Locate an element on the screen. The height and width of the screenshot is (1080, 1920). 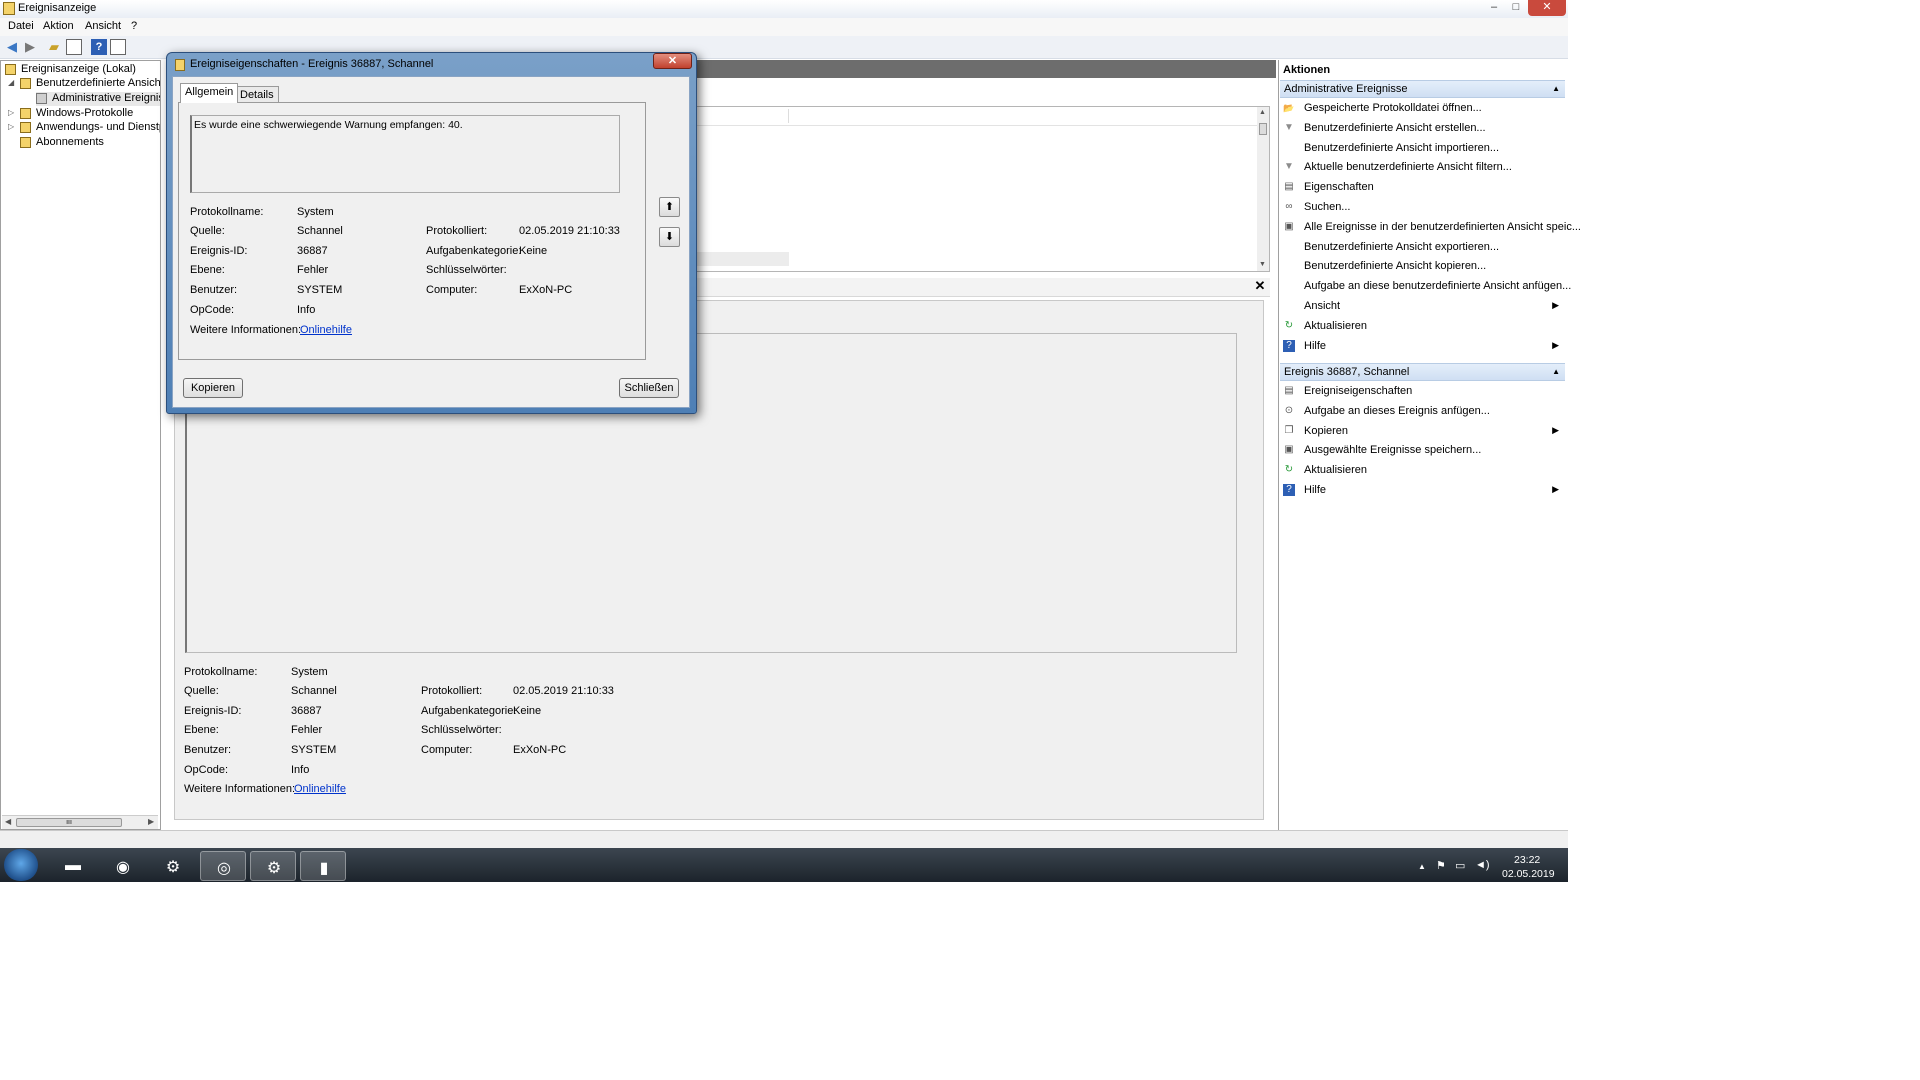
actions-section-event: Ereignis 36887, Schannel ▲ is located at coordinates (1422, 372).